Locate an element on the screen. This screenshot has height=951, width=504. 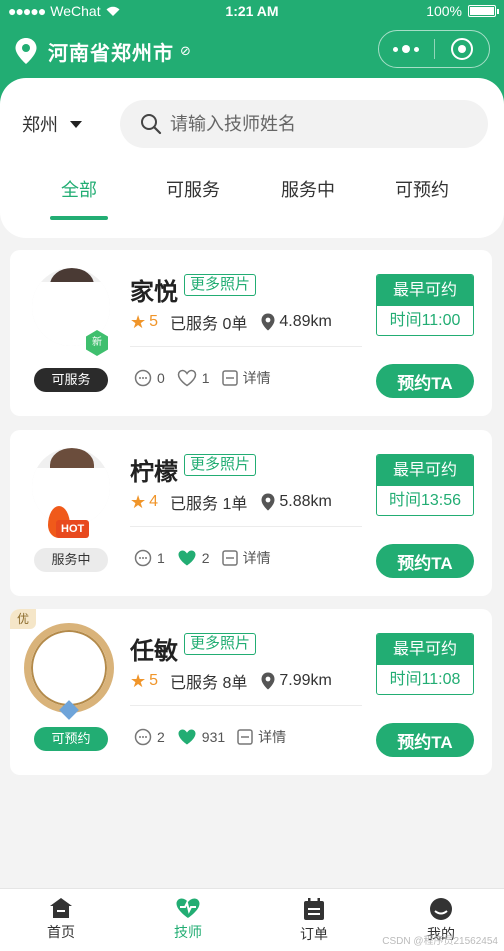
miniprogram-capsule is located at coordinates (434, 49).